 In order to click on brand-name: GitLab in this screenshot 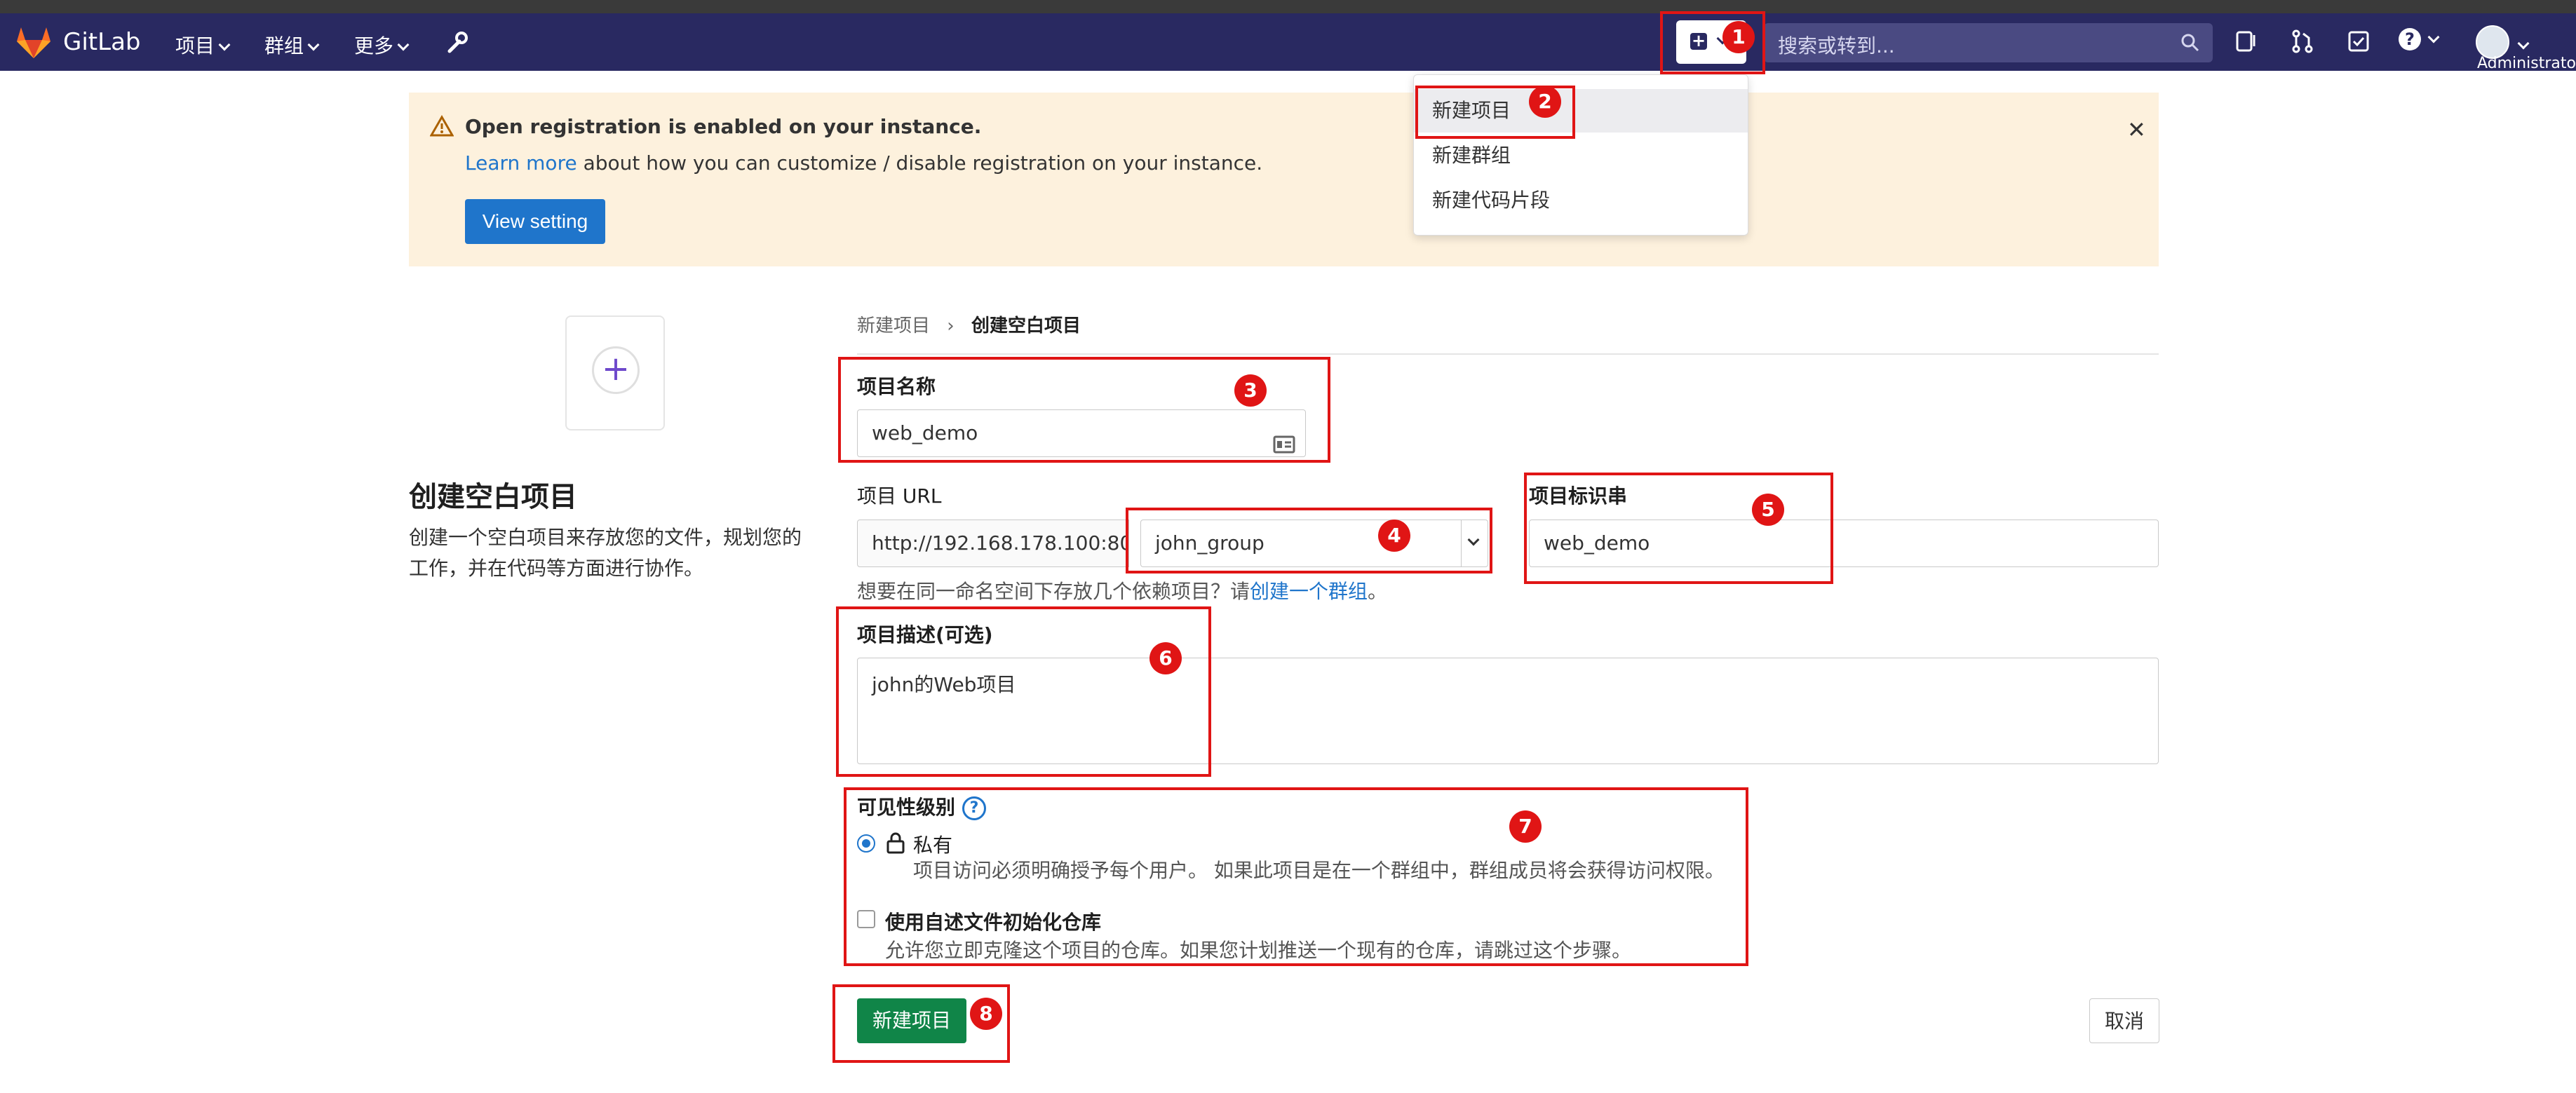, I will do `click(101, 42)`.